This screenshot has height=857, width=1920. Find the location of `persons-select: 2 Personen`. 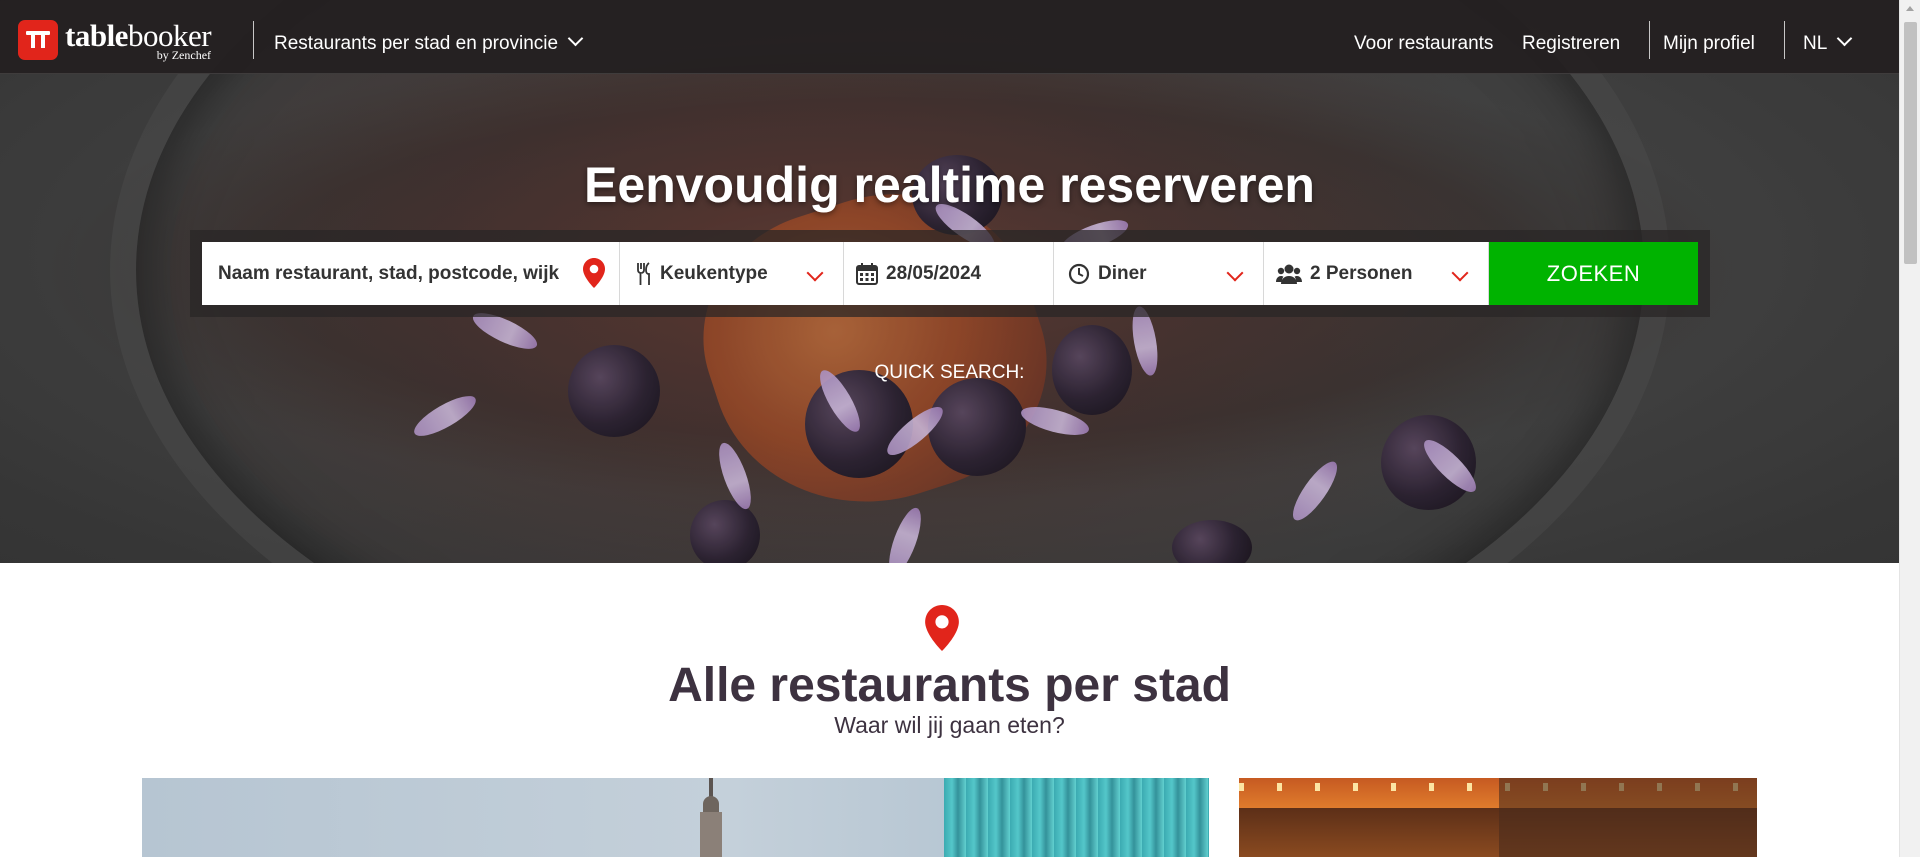

persons-select: 2 Personen is located at coordinates (1376, 273).